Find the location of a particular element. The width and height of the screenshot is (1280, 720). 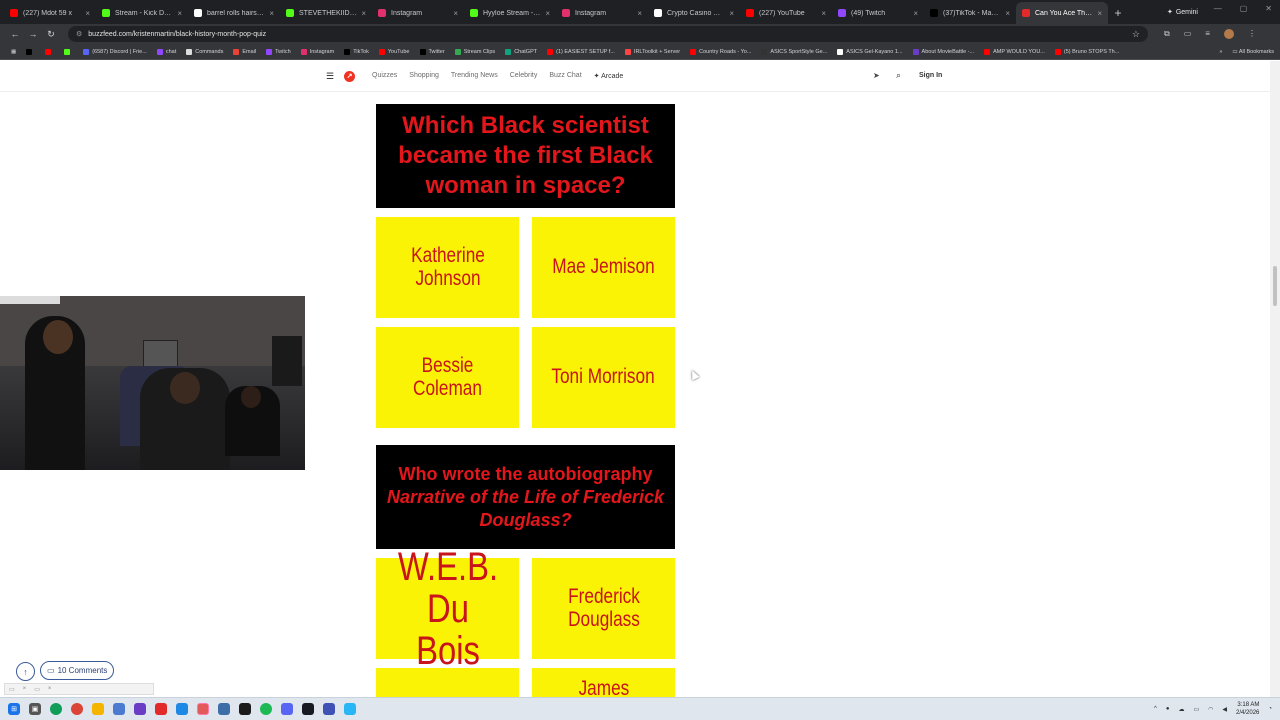

cloud-icon: ☁ is located at coordinates (1181, 709).